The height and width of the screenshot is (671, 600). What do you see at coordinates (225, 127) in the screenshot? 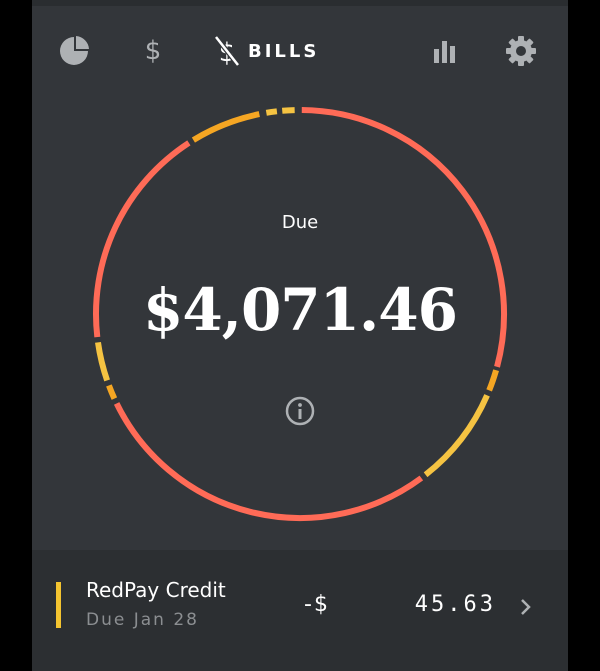
I see `ring-segment-orange-top` at bounding box center [225, 127].